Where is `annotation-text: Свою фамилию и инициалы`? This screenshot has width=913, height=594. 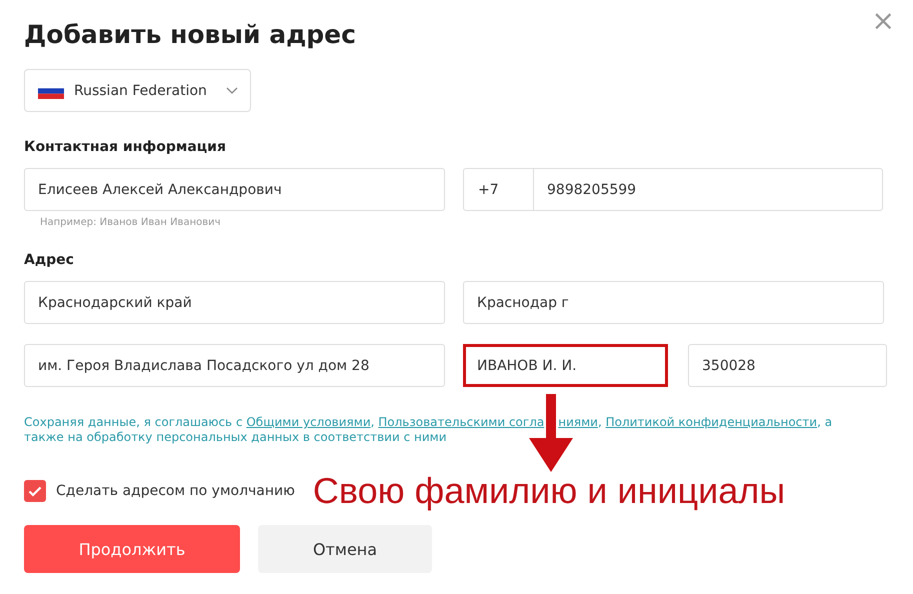 annotation-text: Свою фамилию и инициалы is located at coordinates (549, 491).